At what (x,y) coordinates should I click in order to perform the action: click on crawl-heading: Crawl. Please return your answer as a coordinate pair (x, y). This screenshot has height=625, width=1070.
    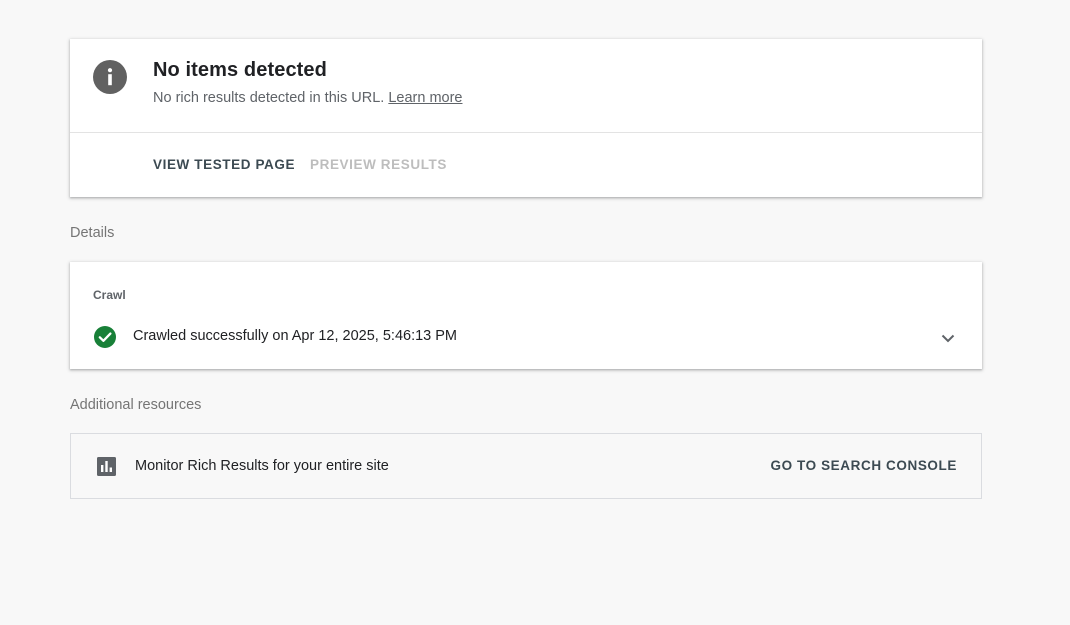
    Looking at the image, I should click on (109, 295).